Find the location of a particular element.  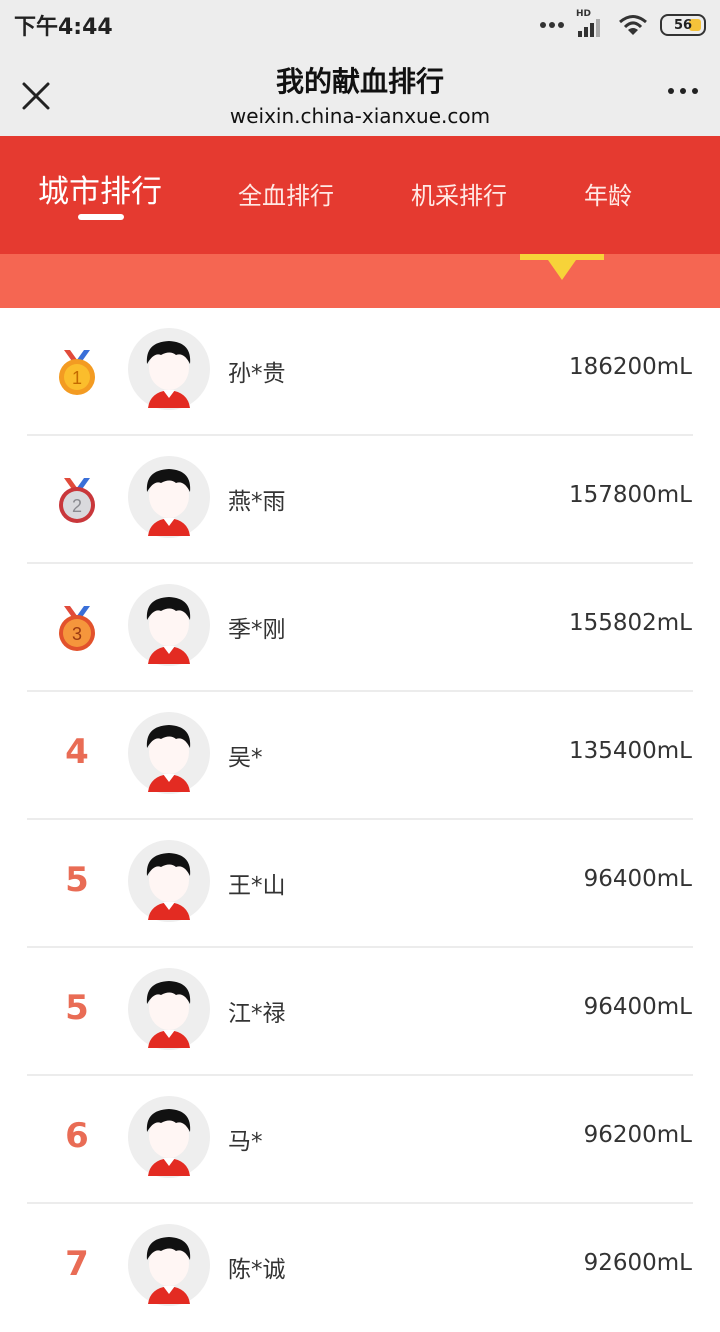

gold-medal-icon: 1 is located at coordinates (77, 372).